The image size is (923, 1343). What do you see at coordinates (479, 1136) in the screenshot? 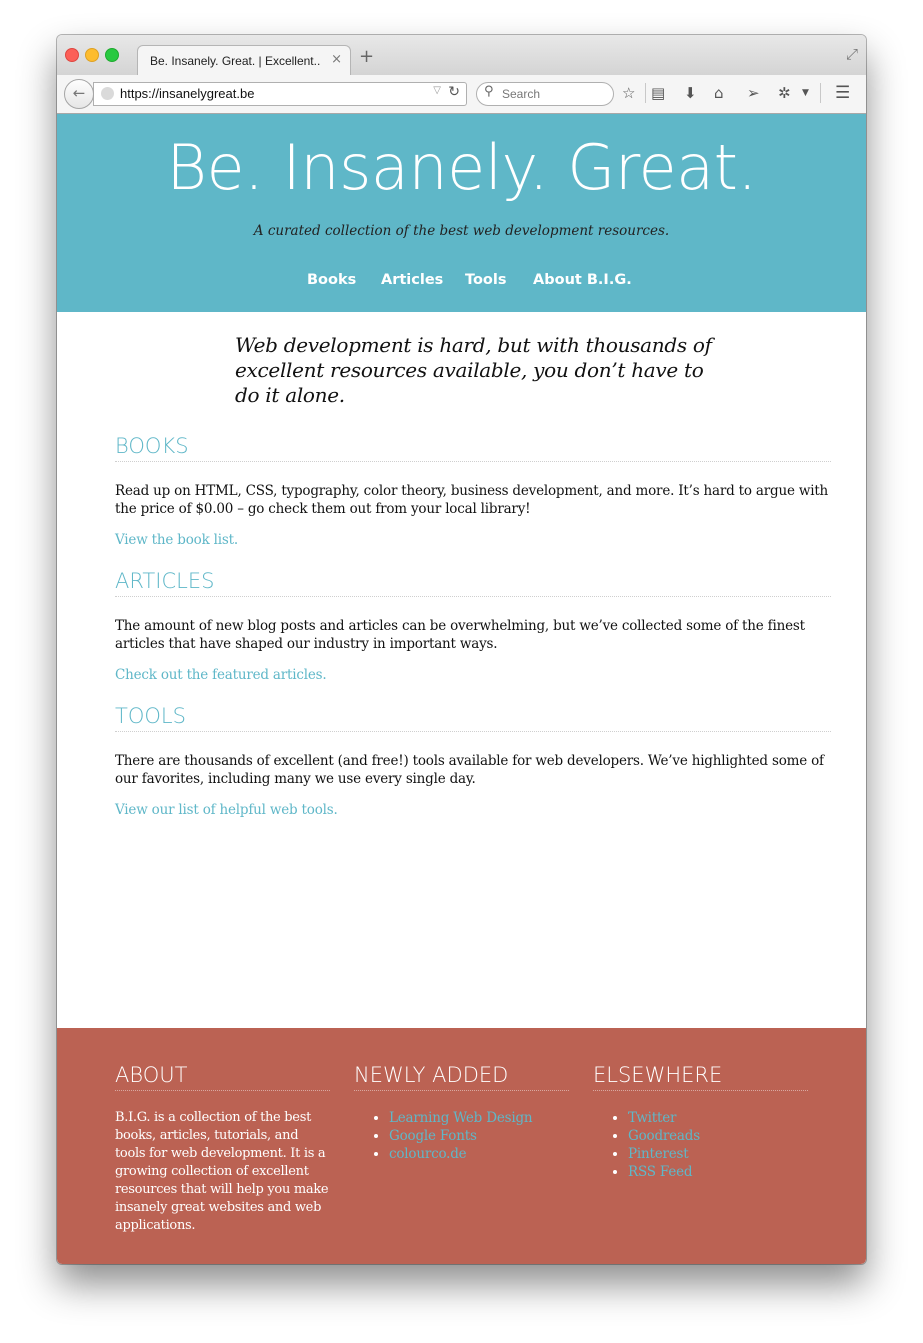
I see `list-item: Google Fonts` at bounding box center [479, 1136].